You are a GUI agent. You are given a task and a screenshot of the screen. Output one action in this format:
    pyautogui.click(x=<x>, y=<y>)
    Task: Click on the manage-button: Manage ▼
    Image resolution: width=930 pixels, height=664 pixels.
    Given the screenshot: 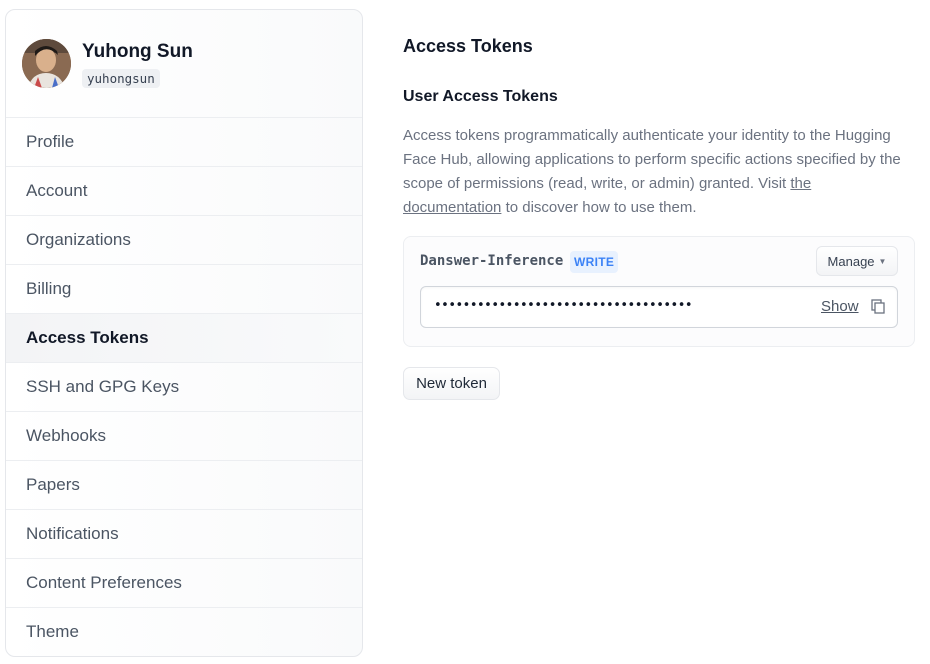 What is the action you would take?
    pyautogui.click(x=857, y=261)
    